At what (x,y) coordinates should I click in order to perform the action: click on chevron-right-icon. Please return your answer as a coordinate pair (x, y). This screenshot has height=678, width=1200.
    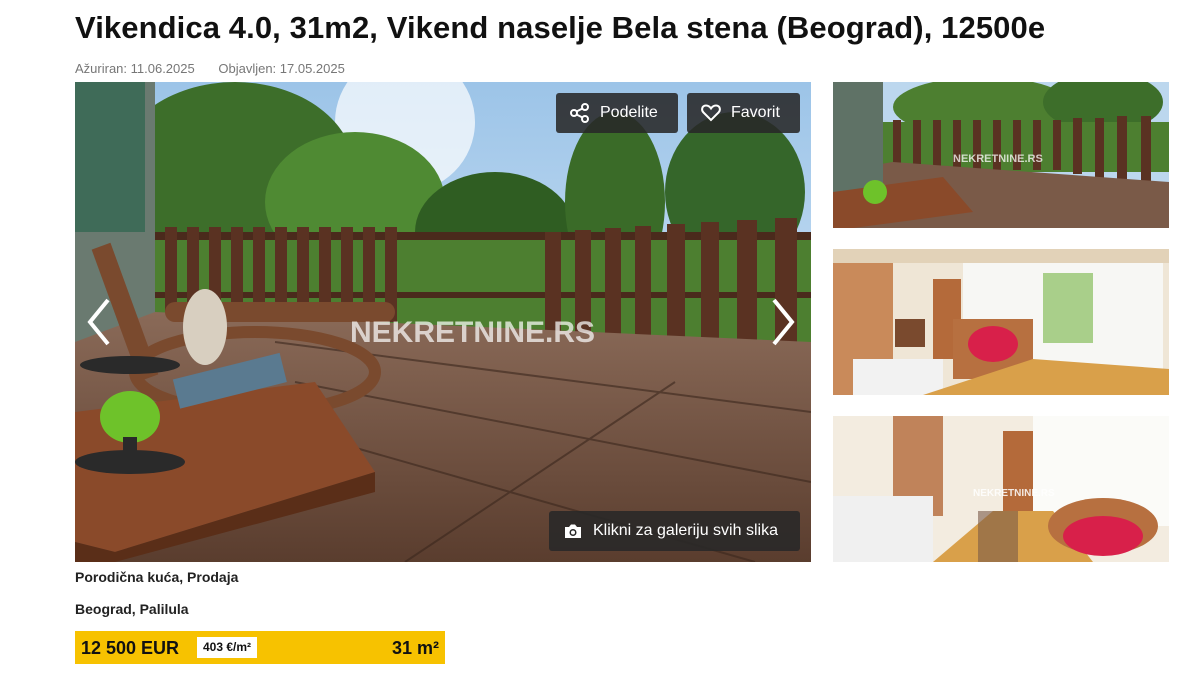
    Looking at the image, I should click on (783, 322).